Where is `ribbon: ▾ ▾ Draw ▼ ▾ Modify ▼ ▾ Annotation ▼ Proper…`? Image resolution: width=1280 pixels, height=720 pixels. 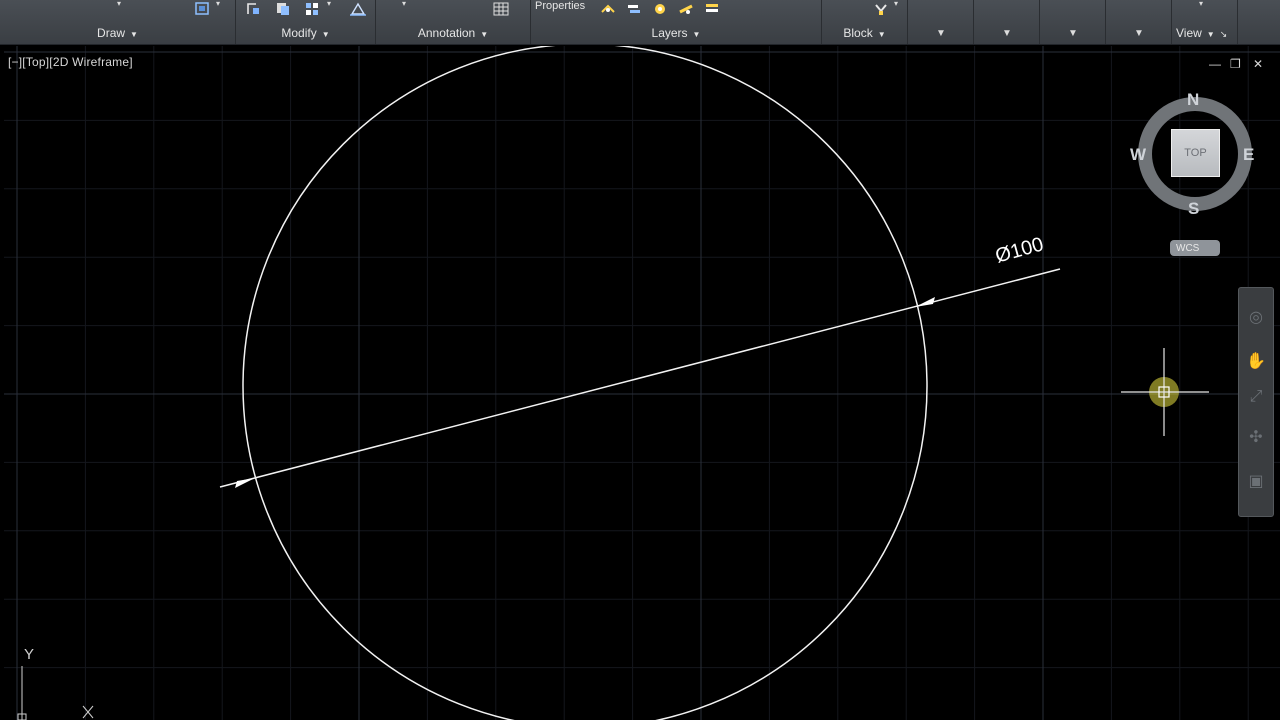 ribbon: ▾ ▾ Draw ▼ ▾ Modify ▼ ▾ Annotation ▼ Proper… is located at coordinates (640, 22).